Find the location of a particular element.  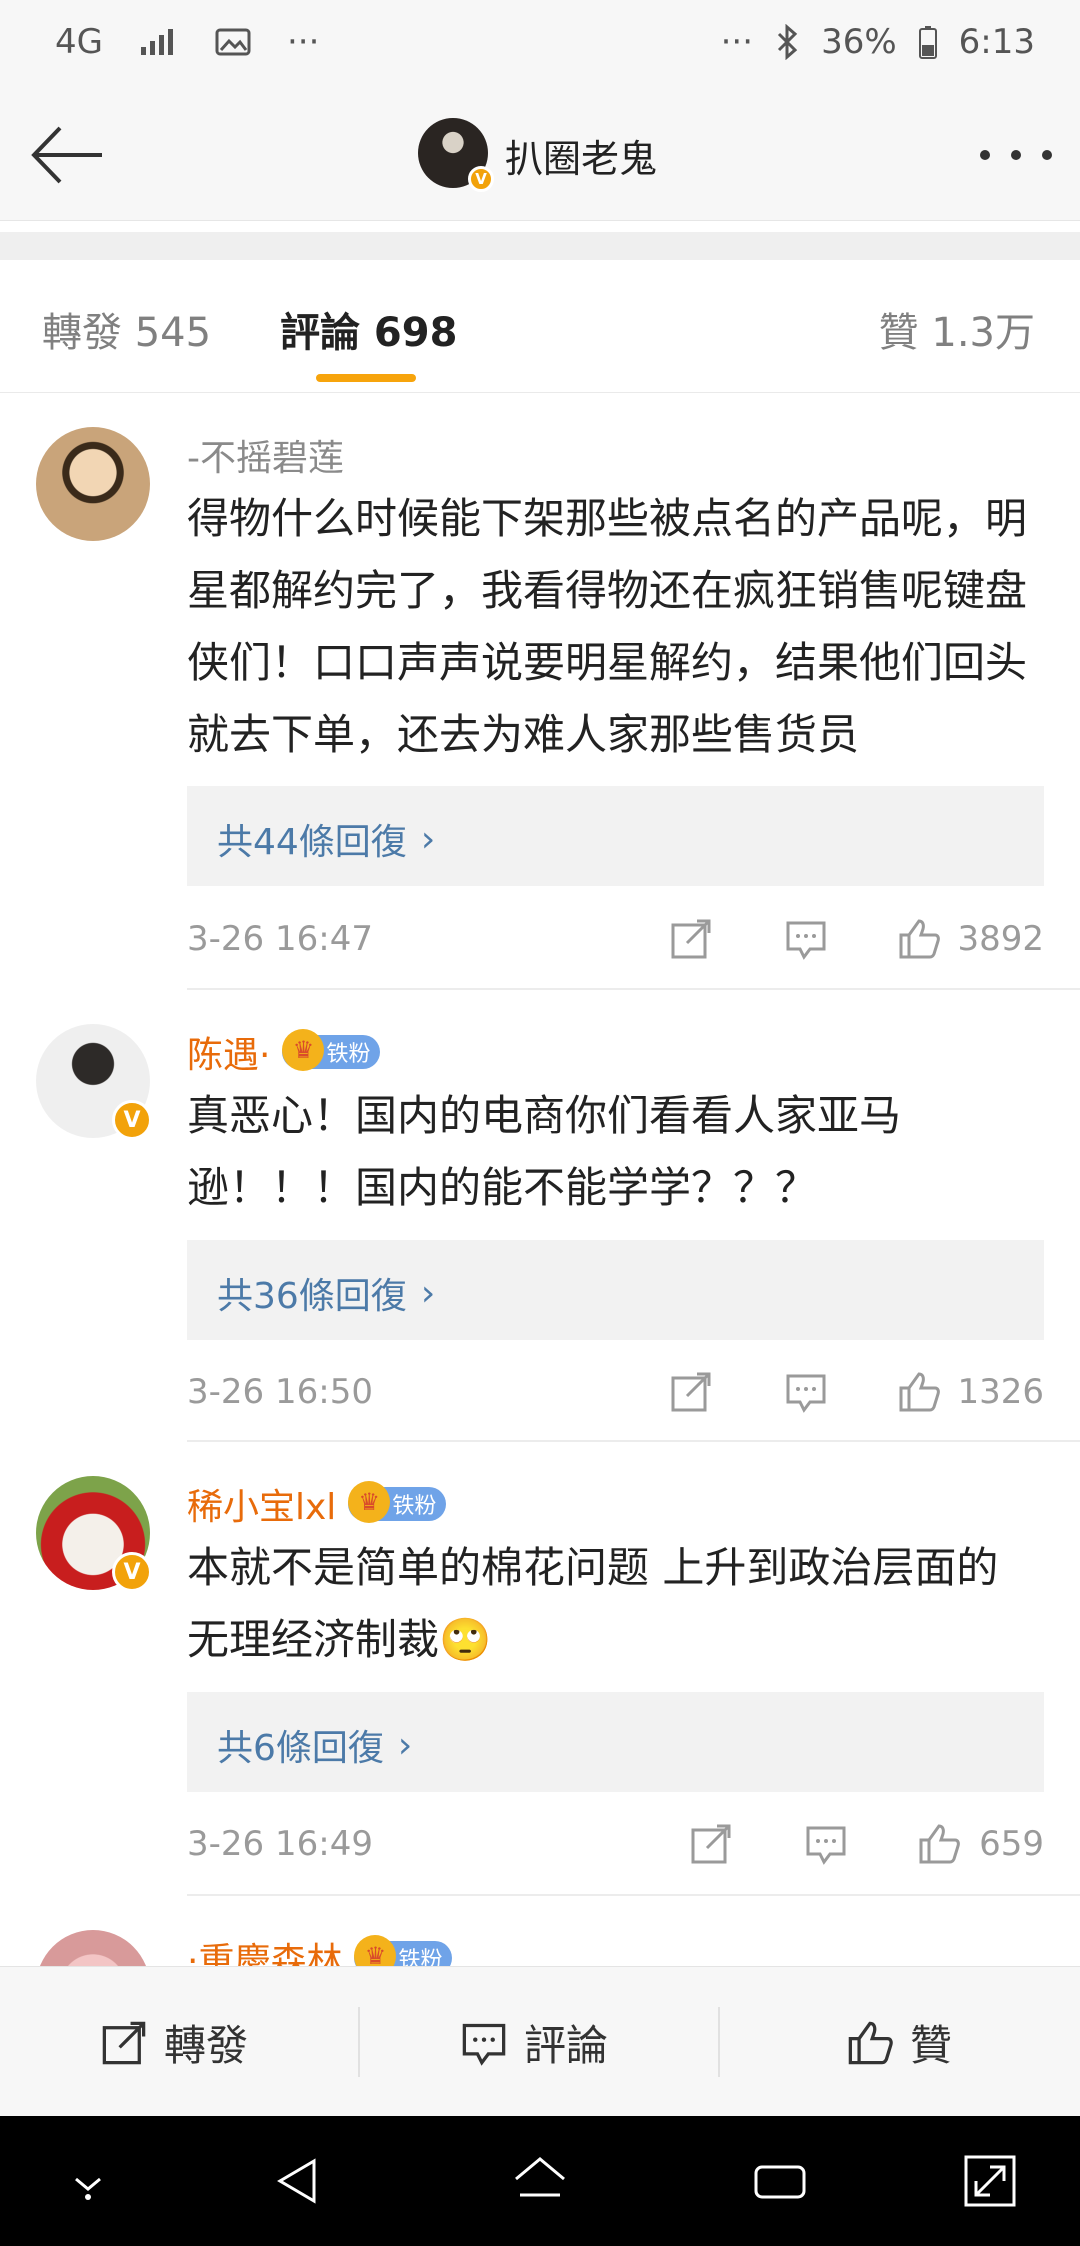

network-indicator: 4G is located at coordinates (79, 42).